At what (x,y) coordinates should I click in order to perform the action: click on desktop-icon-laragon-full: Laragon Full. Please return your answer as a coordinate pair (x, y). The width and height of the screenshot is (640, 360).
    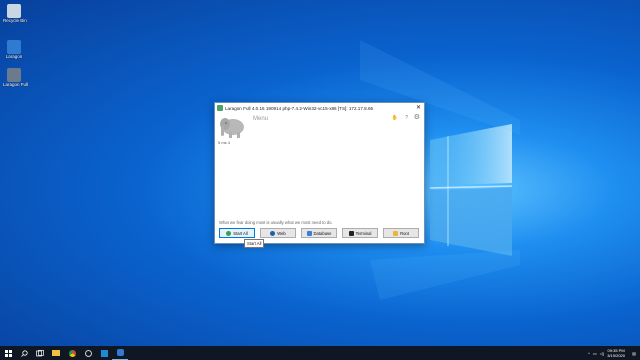
    Looking at the image, I should click on (15, 77).